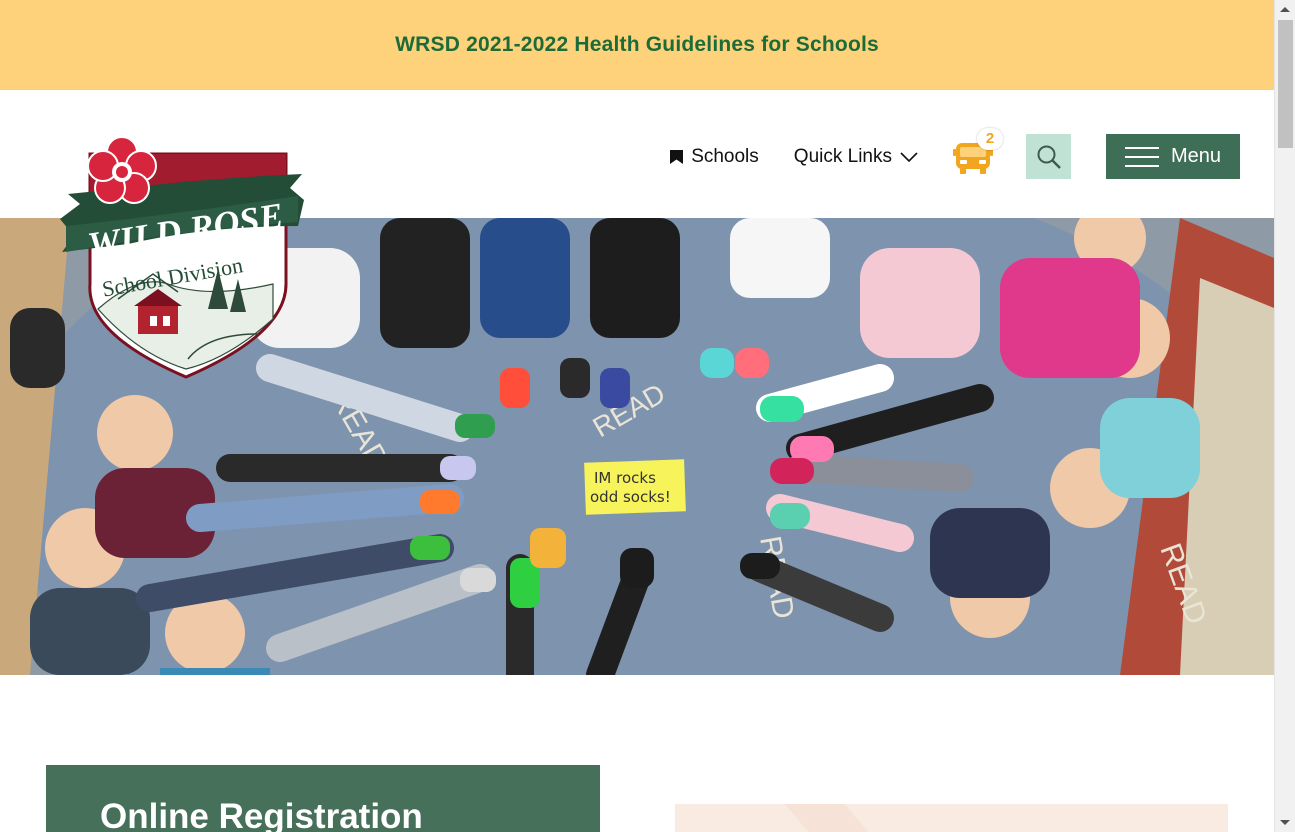 This screenshot has height=832, width=1295. Describe the element at coordinates (1285, 822) in the screenshot. I see `scroll-down-arrow-icon` at that location.